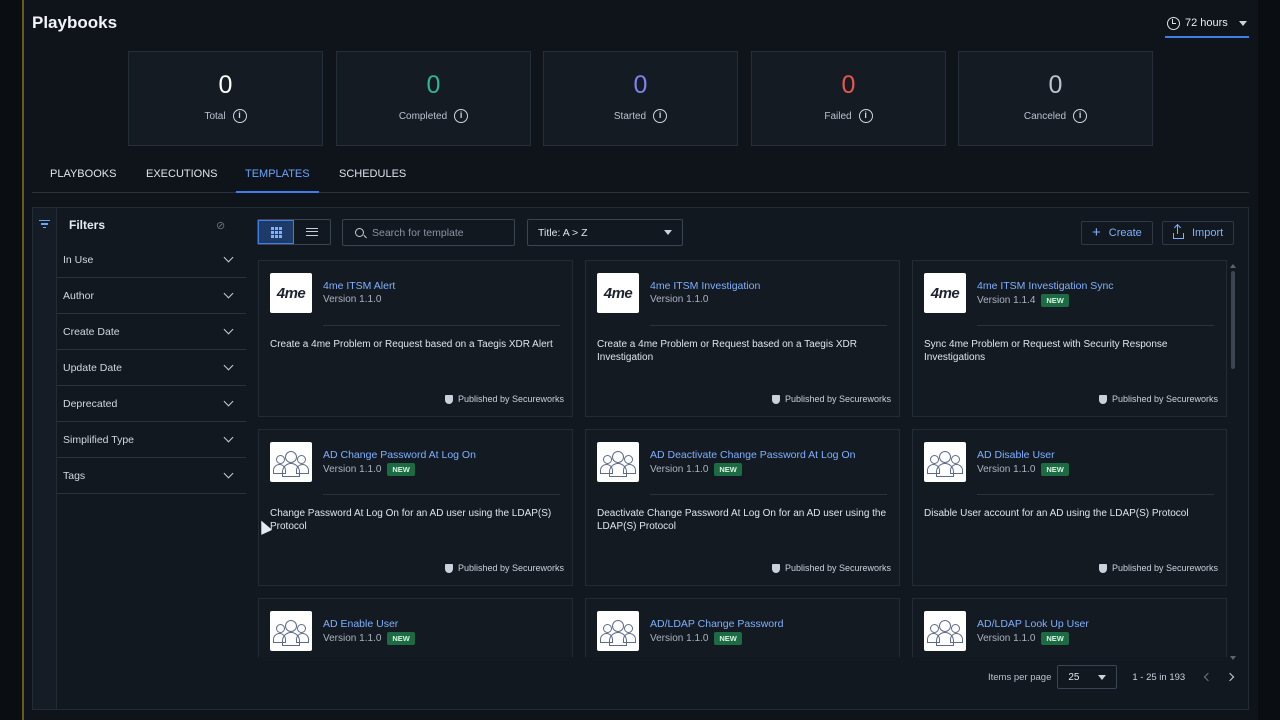  What do you see at coordinates (605, 232) in the screenshot?
I see `sort-select: Title: A > Z` at bounding box center [605, 232].